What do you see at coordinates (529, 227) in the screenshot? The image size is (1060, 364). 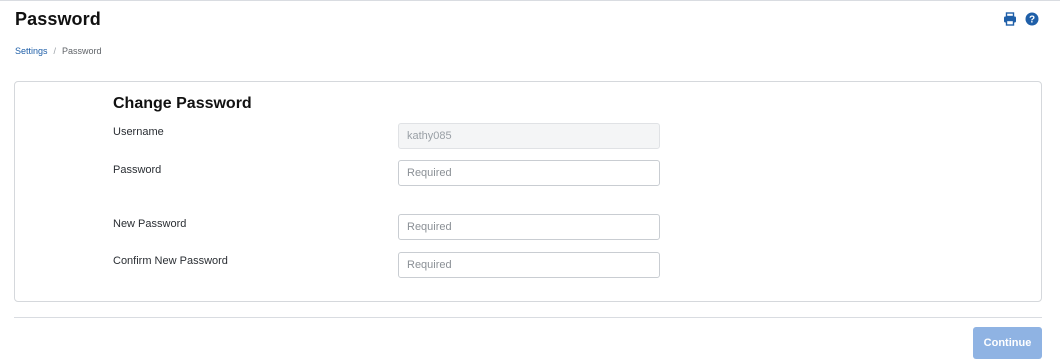 I see `new-password-field` at bounding box center [529, 227].